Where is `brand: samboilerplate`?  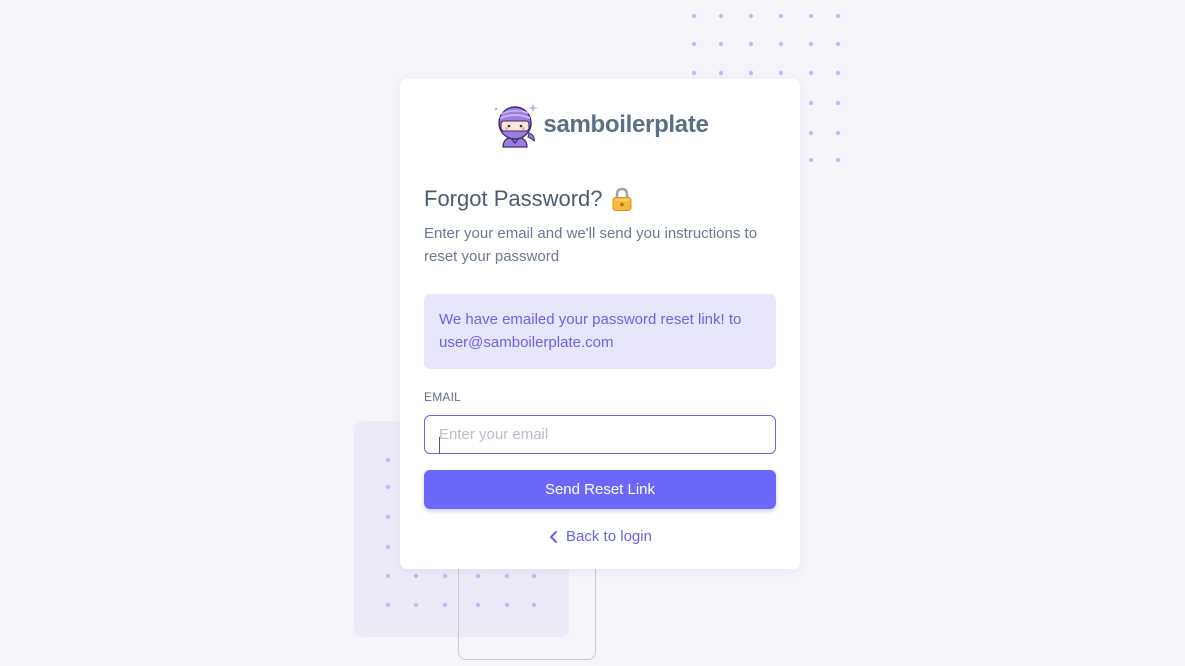
brand: samboilerplate is located at coordinates (600, 125).